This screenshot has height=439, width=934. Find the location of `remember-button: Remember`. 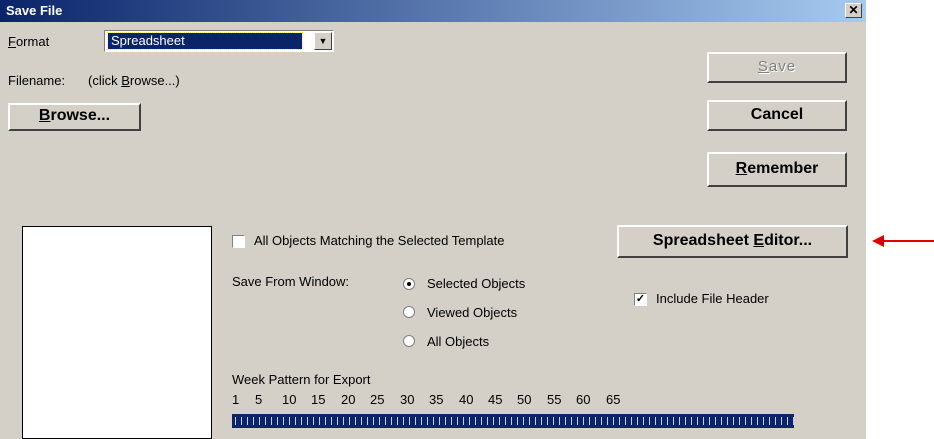

remember-button: Remember is located at coordinates (777, 169).